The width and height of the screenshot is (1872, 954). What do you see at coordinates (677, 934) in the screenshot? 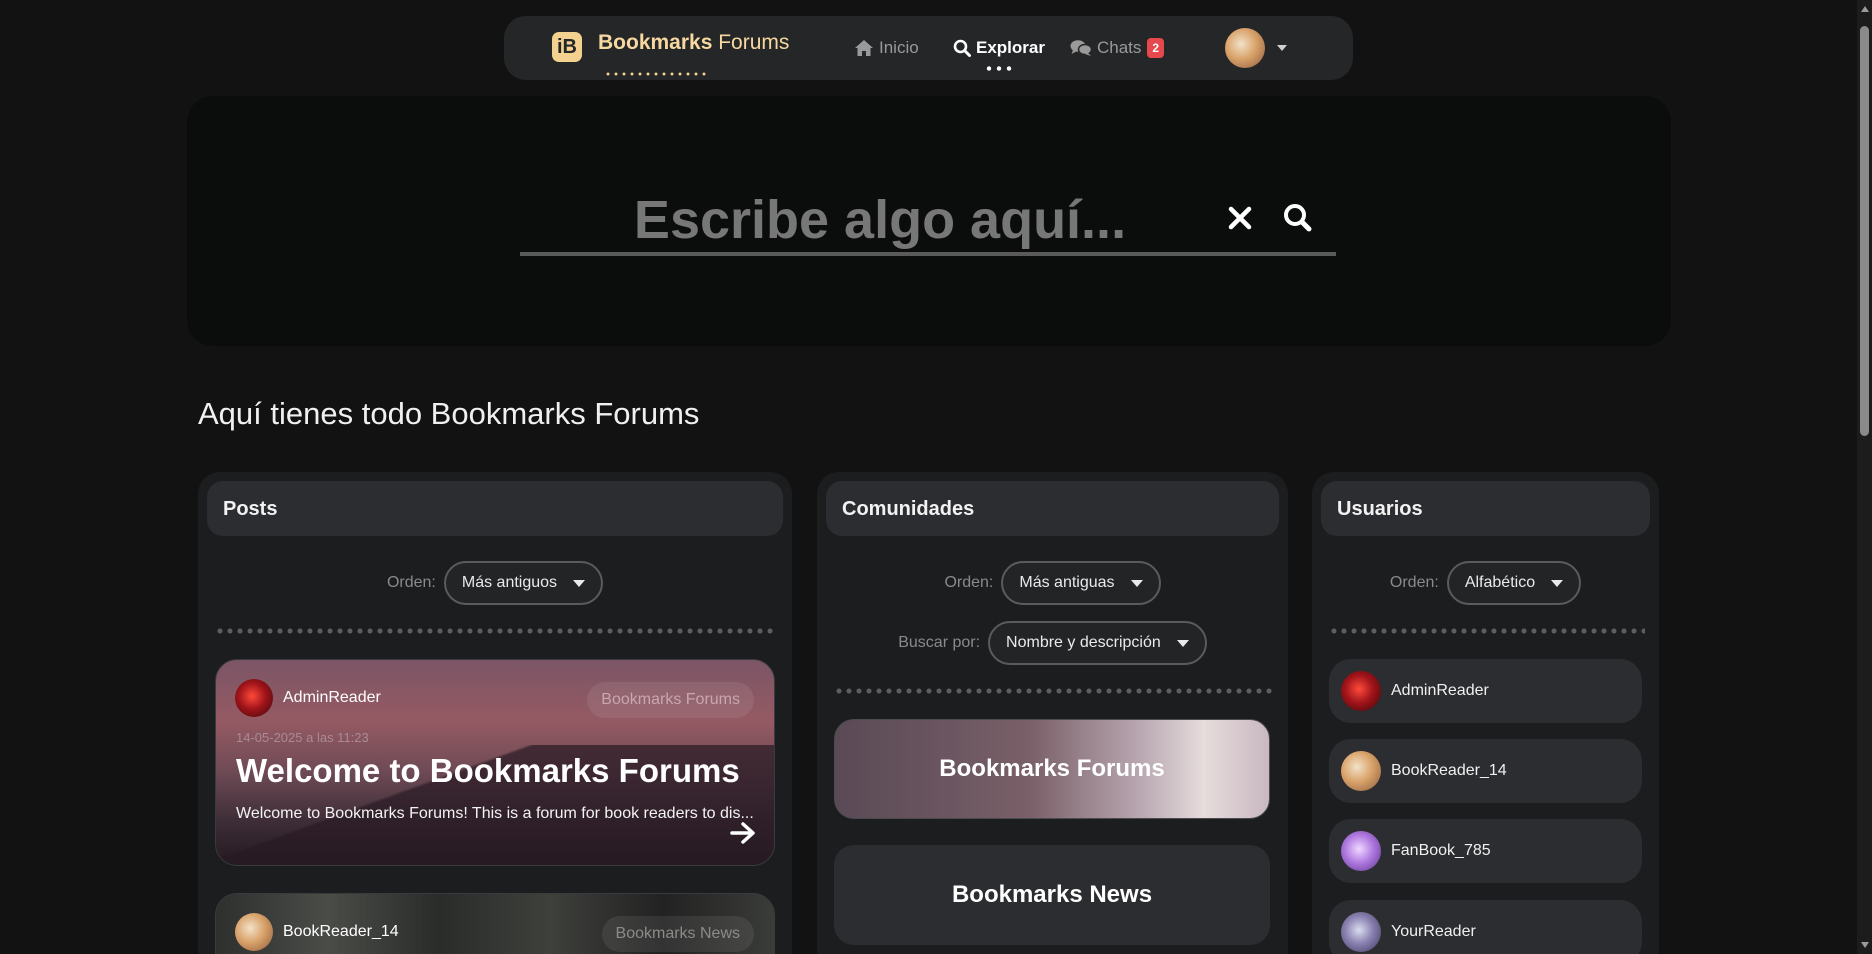
I see `post-community-badge: Bookmarks News` at bounding box center [677, 934].